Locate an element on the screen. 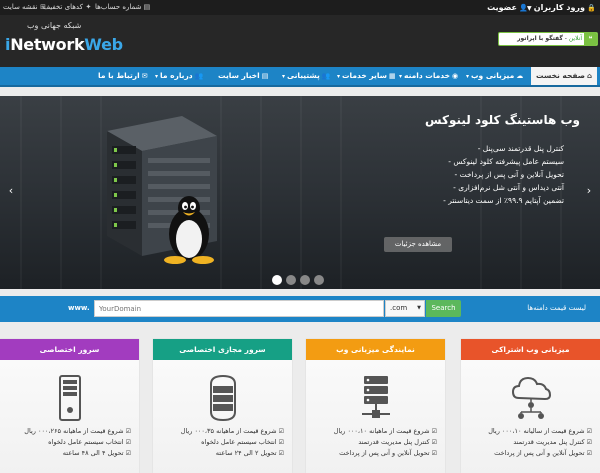 The height and width of the screenshot is (473, 600). sitemap-link: نقشه سایت ⊞ is located at coordinates (25, 7).